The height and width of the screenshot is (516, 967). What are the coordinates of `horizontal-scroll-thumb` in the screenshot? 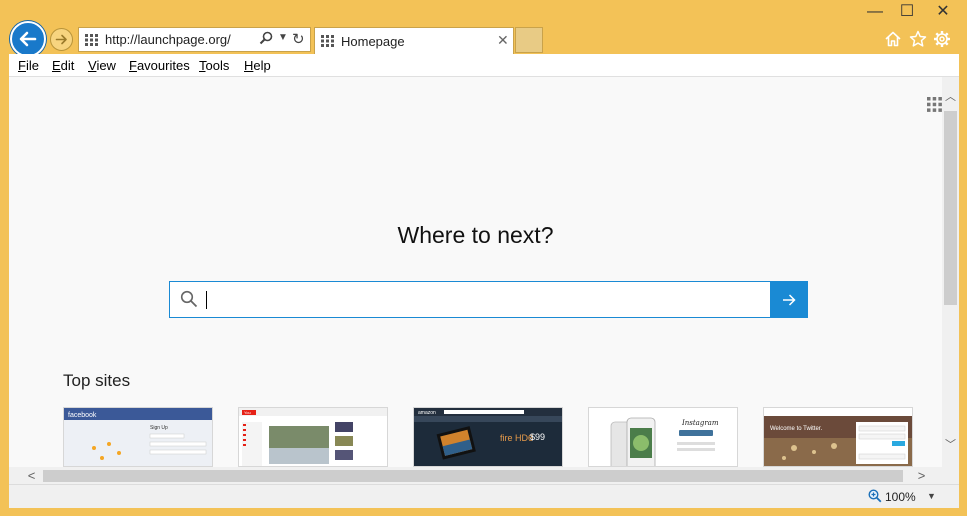 It's located at (473, 476).